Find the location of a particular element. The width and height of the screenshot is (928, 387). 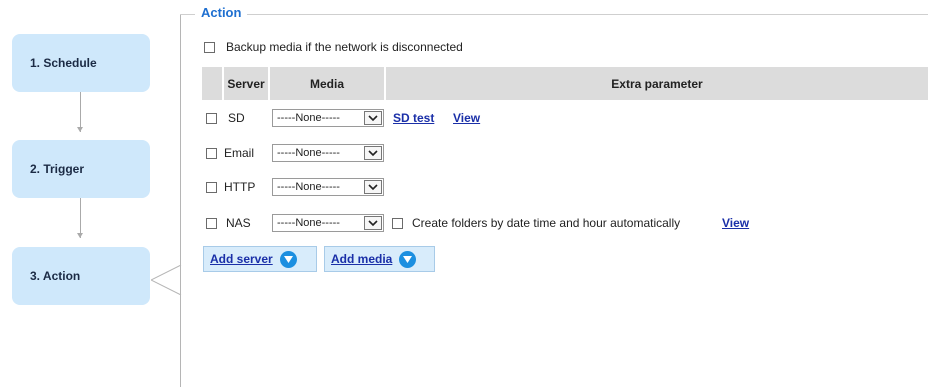

media-select-http: -----None----- is located at coordinates (328, 187).